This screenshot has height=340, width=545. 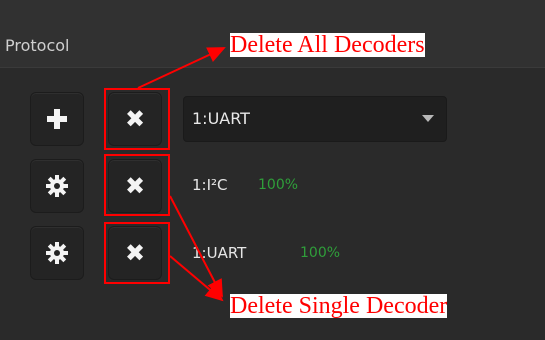 What do you see at coordinates (181, 68) in the screenshot?
I see `delete-all-arrow` at bounding box center [181, 68].